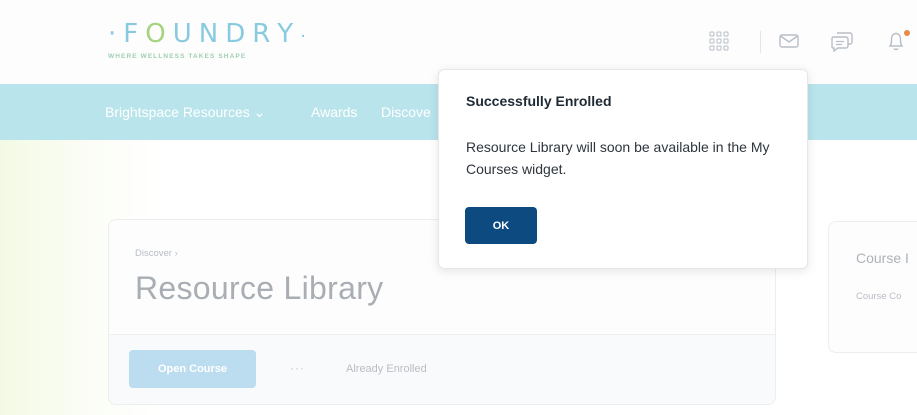 The width and height of the screenshot is (917, 415). What do you see at coordinates (539, 101) in the screenshot?
I see `dialog-title: Successfully Enrolled` at bounding box center [539, 101].